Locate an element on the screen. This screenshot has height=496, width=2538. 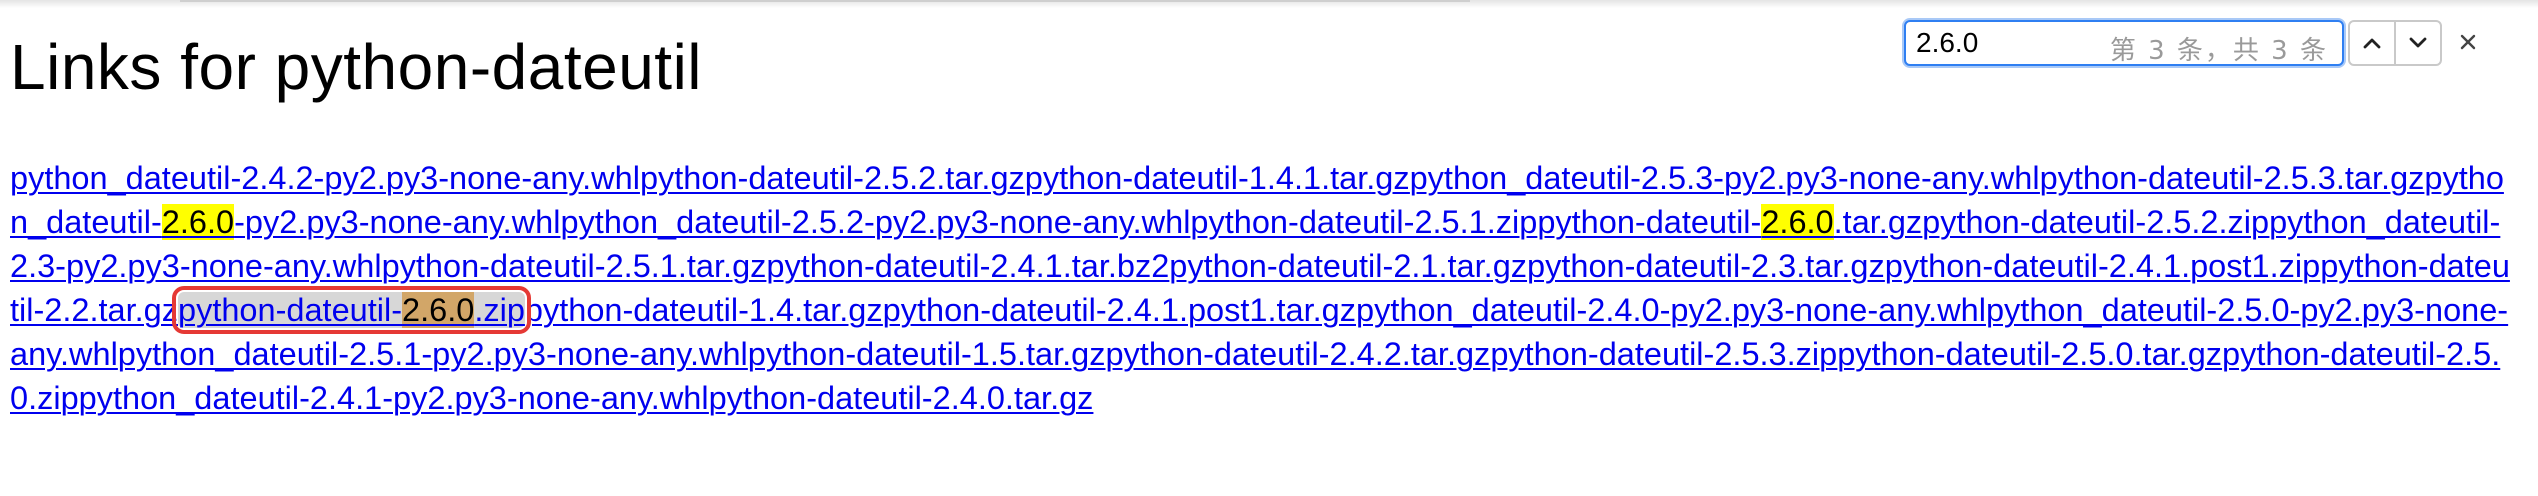
find-close-button is located at coordinates (2468, 42).